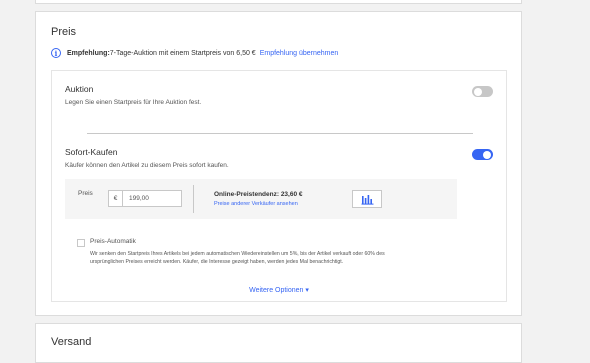 Image resolution: width=590 pixels, height=363 pixels. Describe the element at coordinates (79, 89) in the screenshot. I see `auction-title: Auktion` at that location.